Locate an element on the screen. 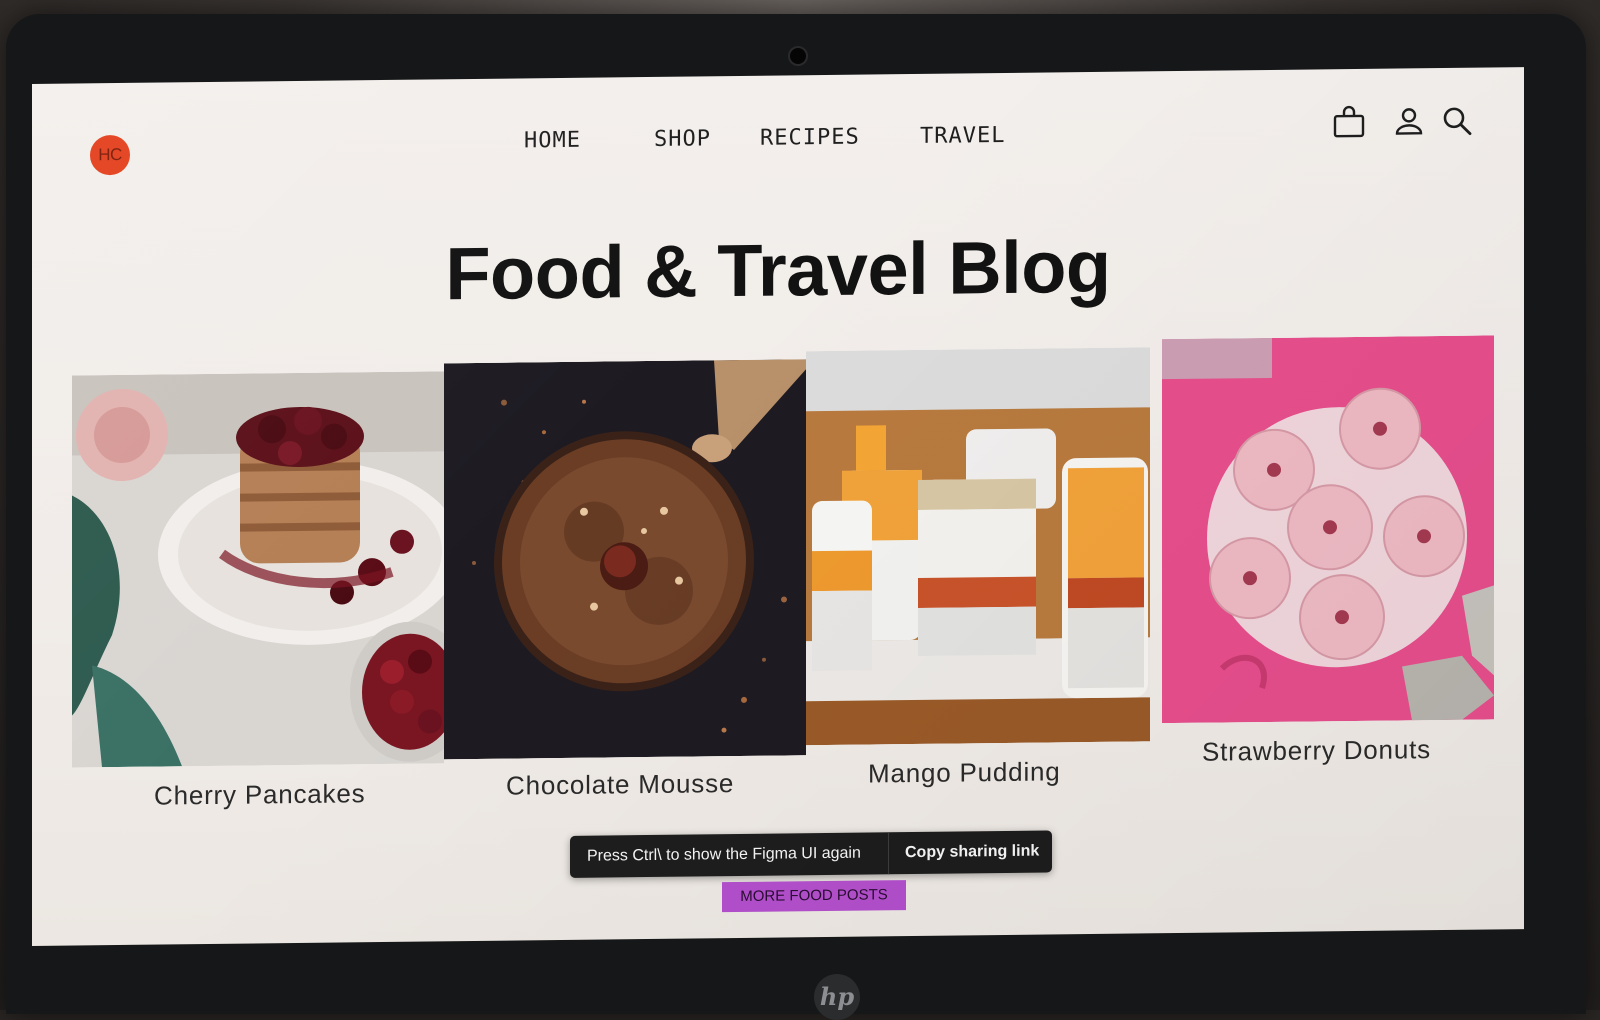  cherry-pancakes-photo is located at coordinates (258, 569).